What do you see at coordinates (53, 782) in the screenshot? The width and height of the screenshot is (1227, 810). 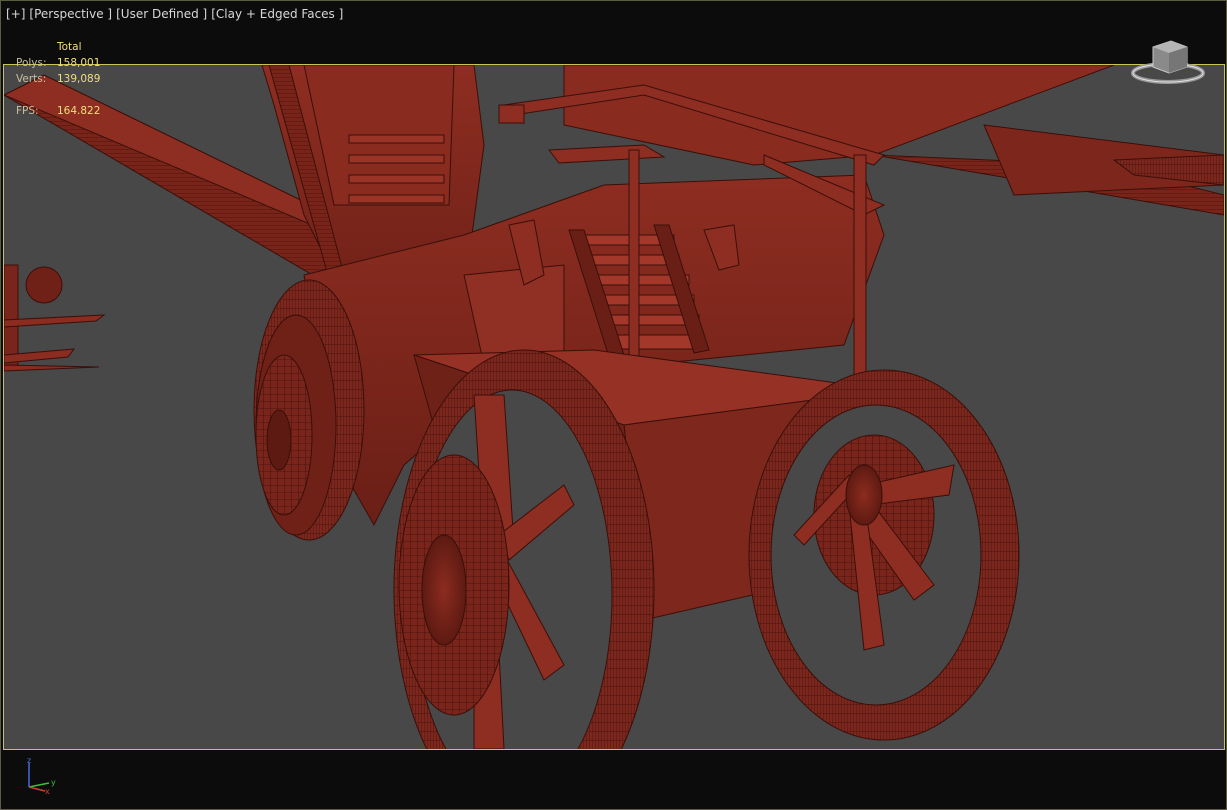 I see `axis-y-label: y` at bounding box center [53, 782].